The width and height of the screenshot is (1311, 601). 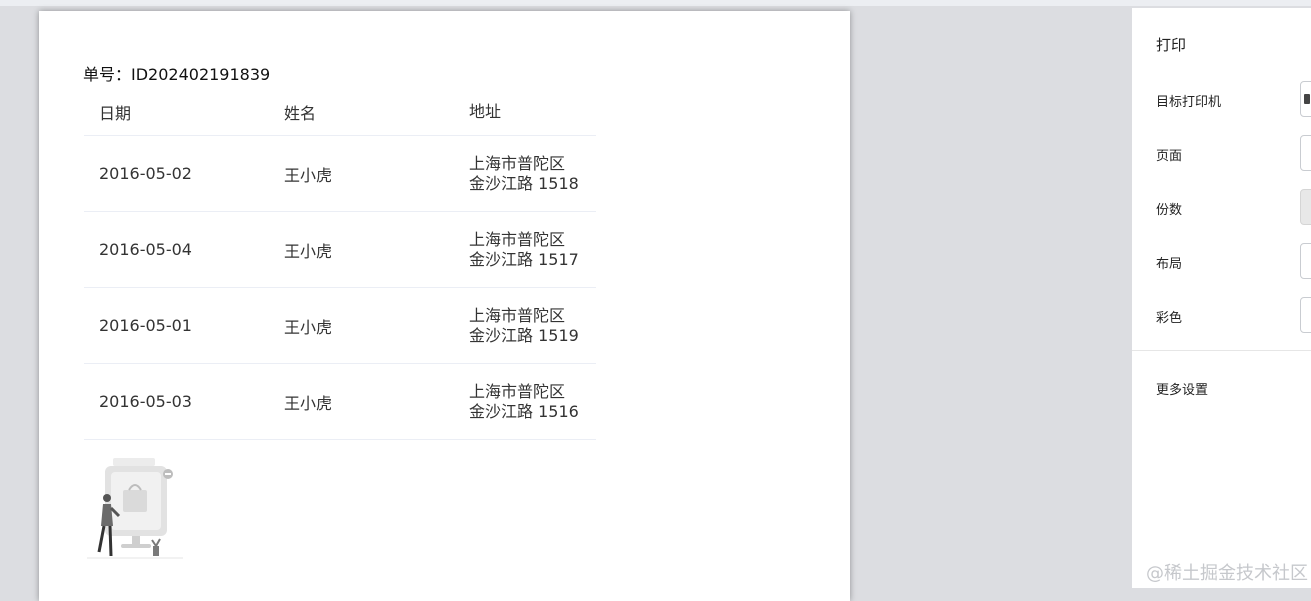 What do you see at coordinates (655, 3) in the screenshot?
I see `window-top-bar` at bounding box center [655, 3].